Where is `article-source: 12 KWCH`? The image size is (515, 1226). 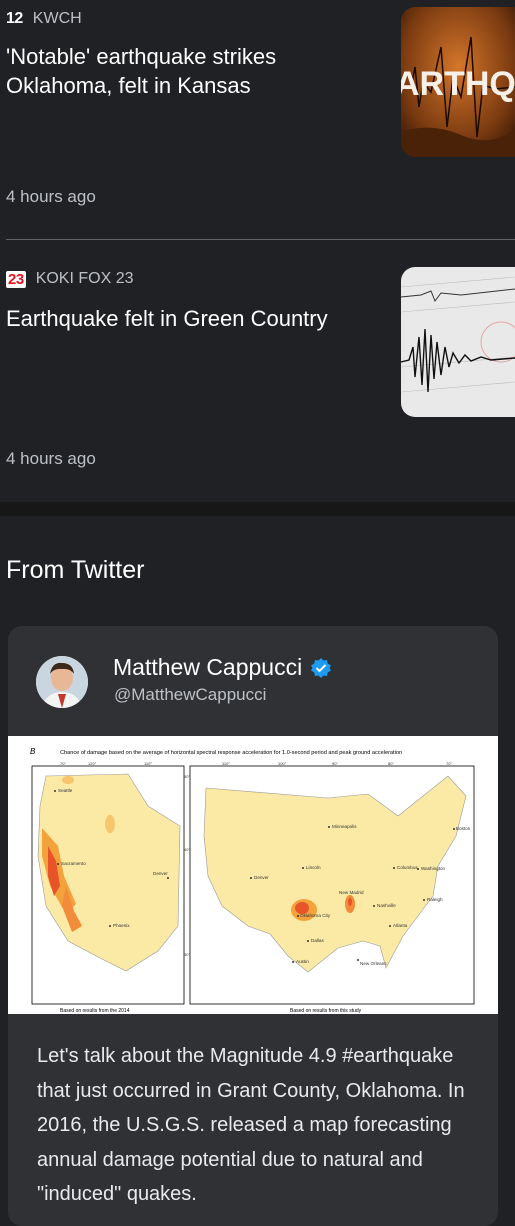 article-source: 12 KWCH is located at coordinates (44, 19).